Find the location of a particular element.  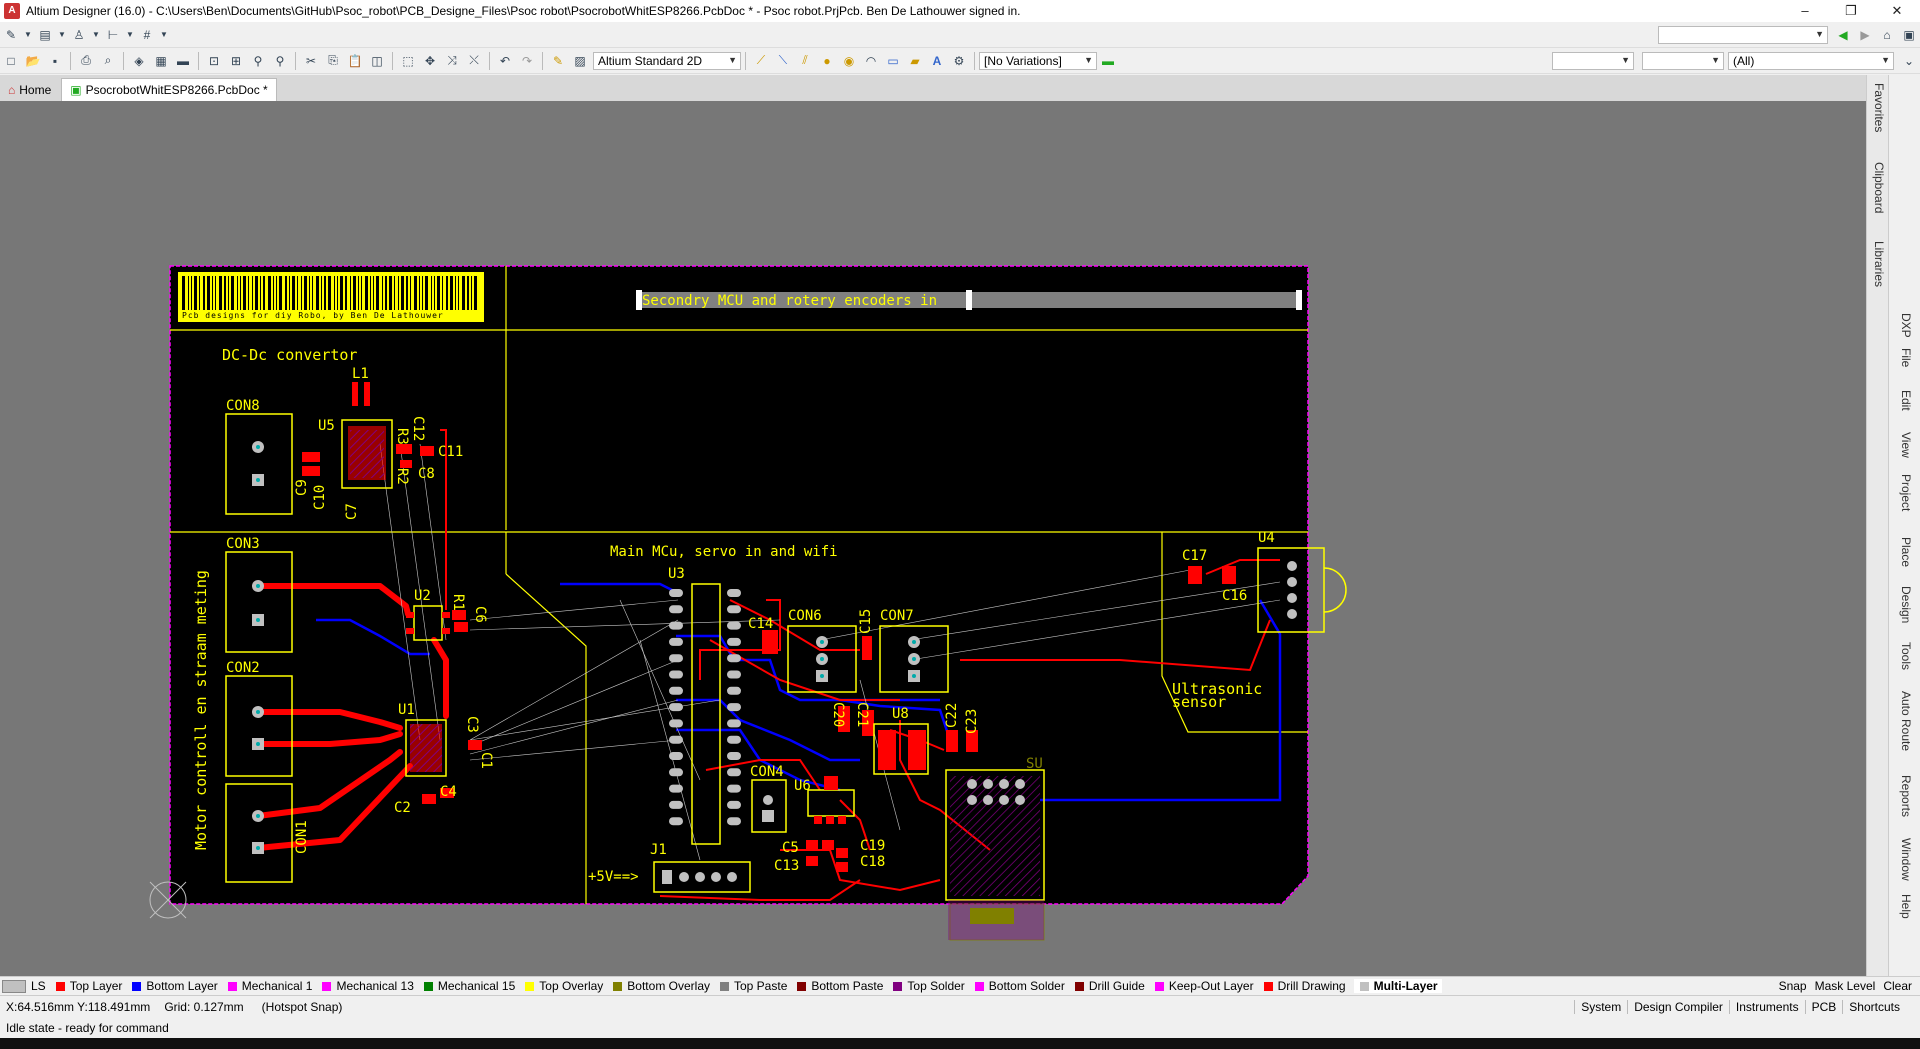

wizard-icon: ✎ is located at coordinates (11, 35).